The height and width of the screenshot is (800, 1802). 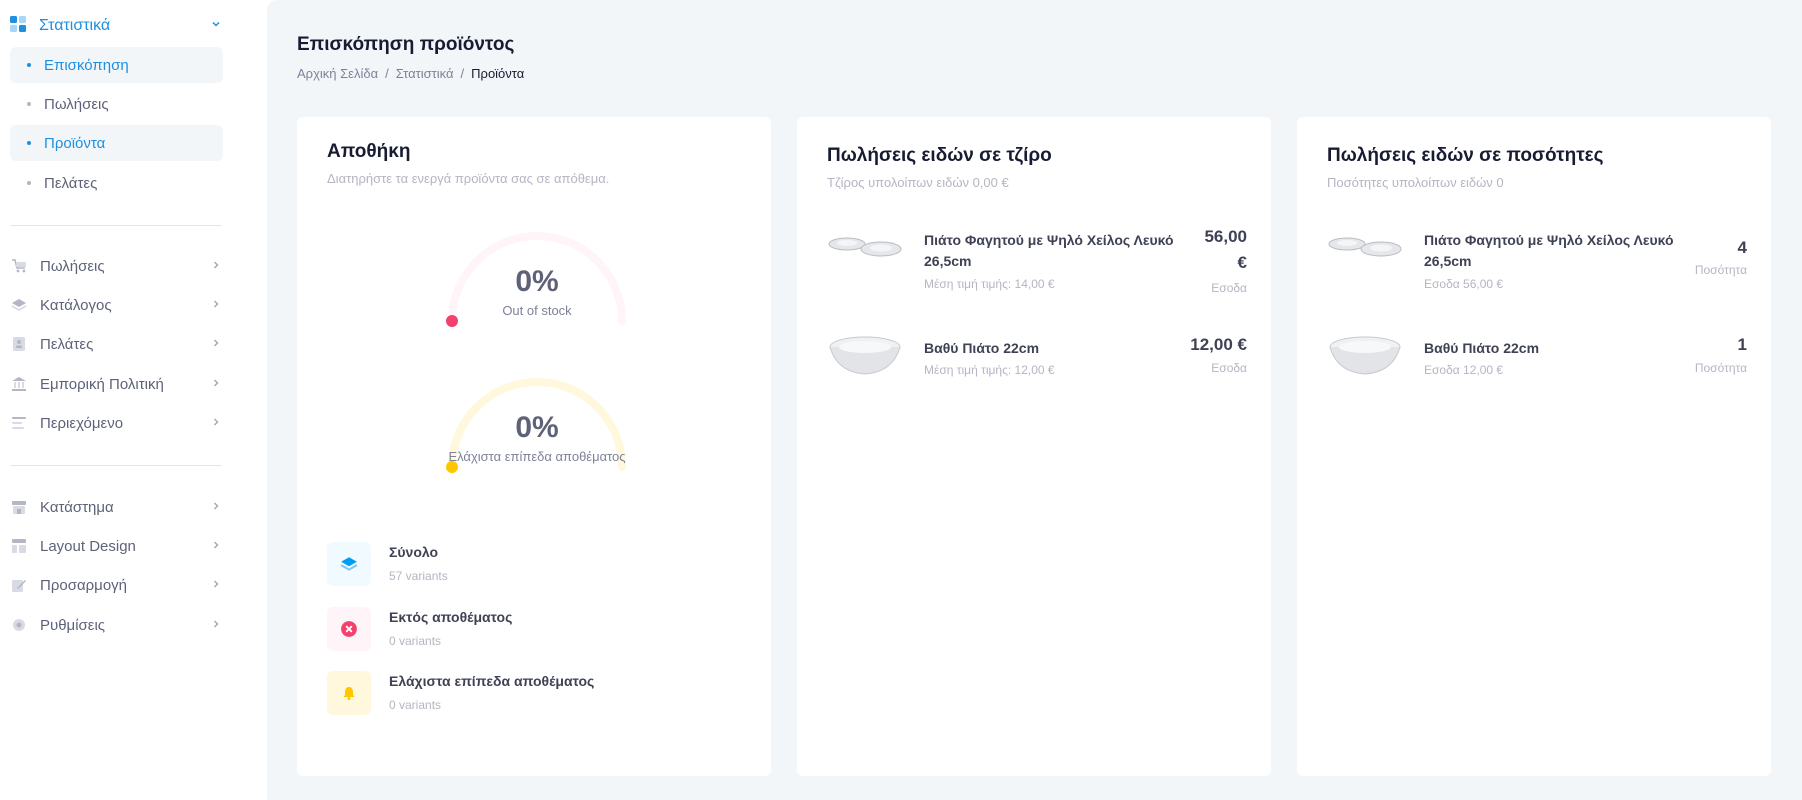 I want to click on sidebar-item-label: Ρυθμίσεις, so click(x=73, y=625).